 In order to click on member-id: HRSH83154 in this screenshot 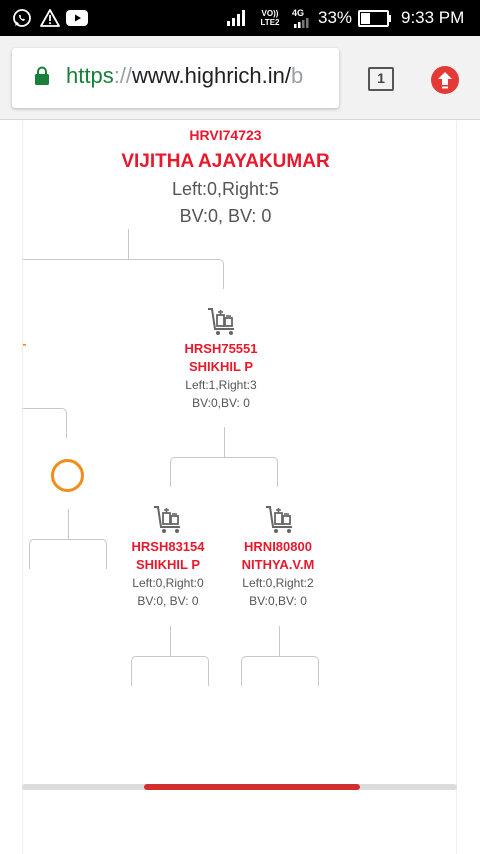, I will do `click(168, 546)`.